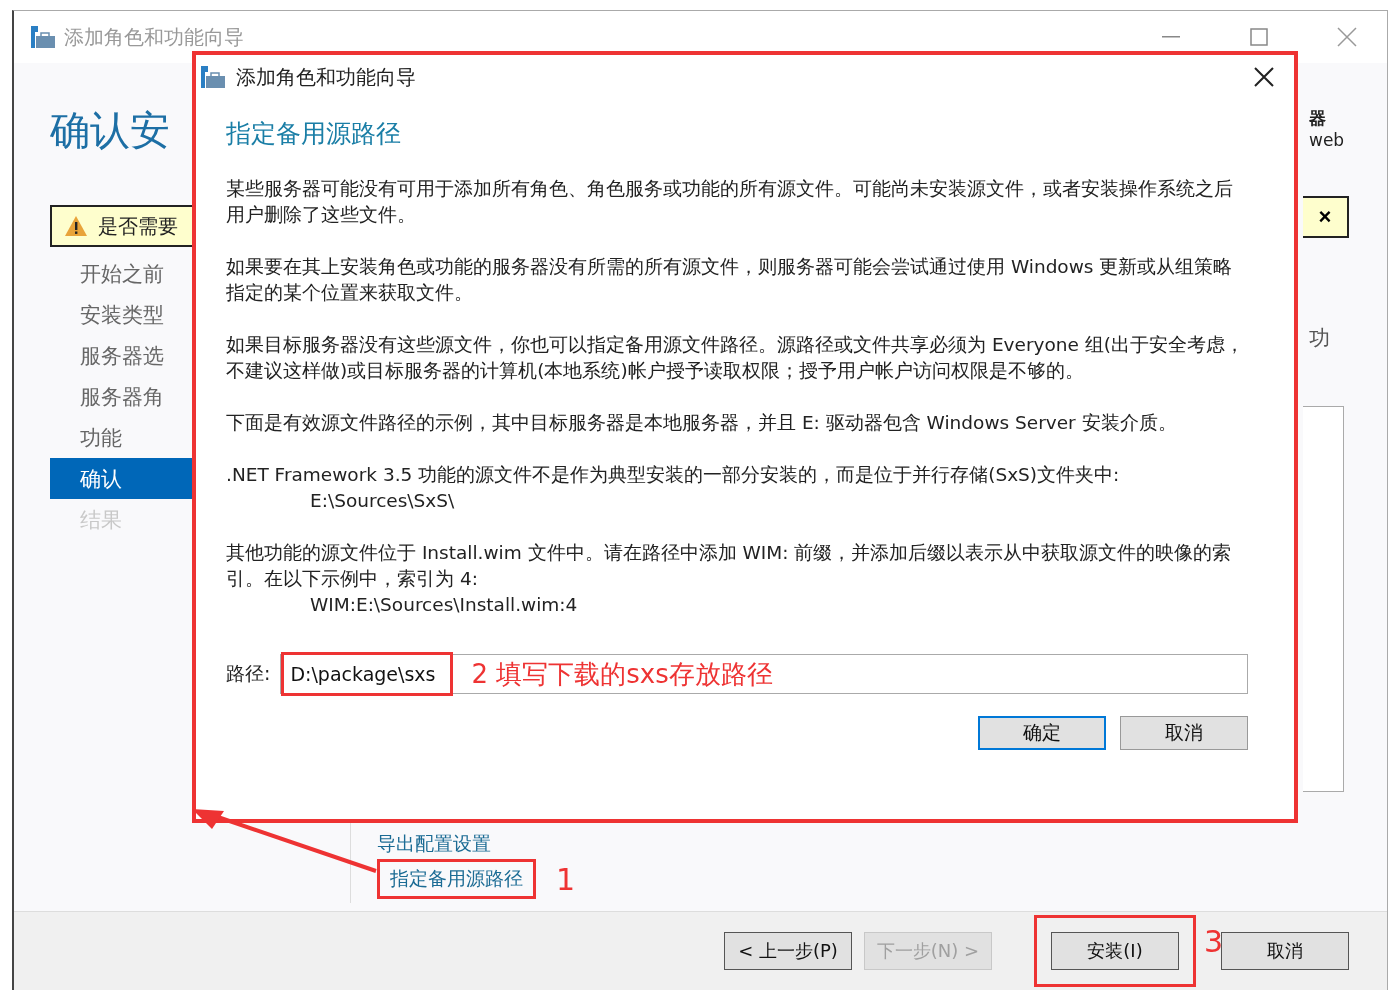  I want to click on path-input: D:\package\sxs, so click(367, 674).